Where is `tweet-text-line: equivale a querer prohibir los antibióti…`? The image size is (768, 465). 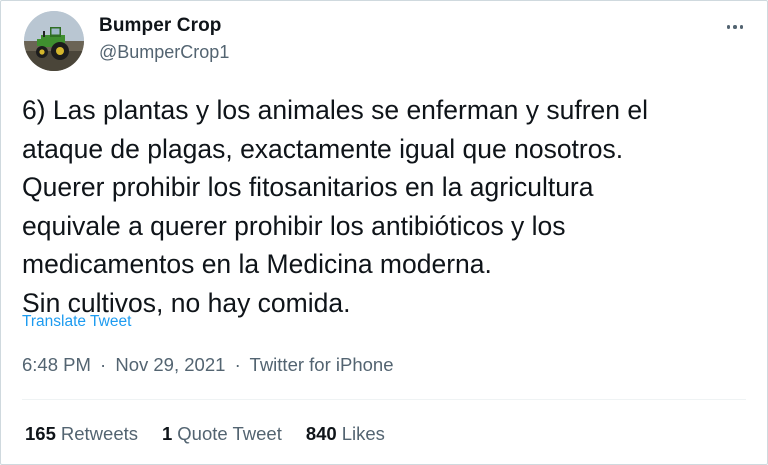 tweet-text-line: equivale a querer prohibir los antibióti… is located at coordinates (294, 225).